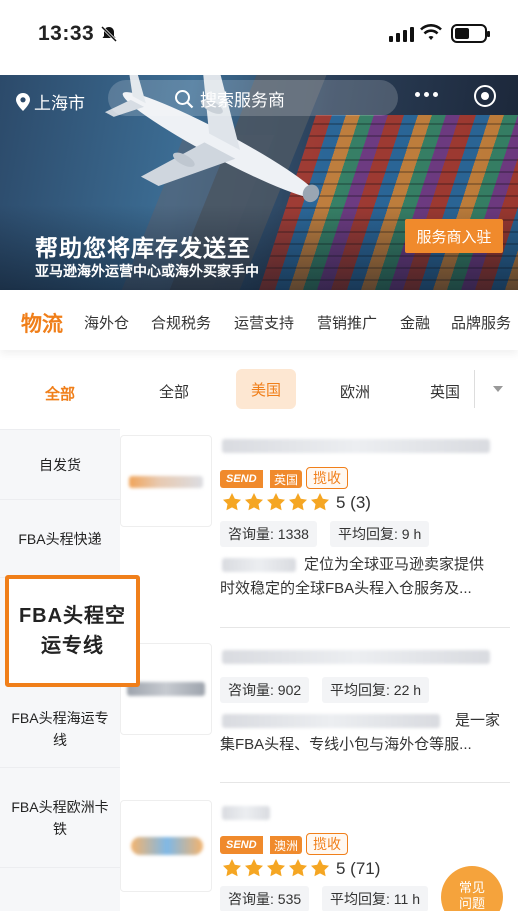 The width and height of the screenshot is (518, 911). I want to click on provider-description-line1: 是一家, so click(478, 720).